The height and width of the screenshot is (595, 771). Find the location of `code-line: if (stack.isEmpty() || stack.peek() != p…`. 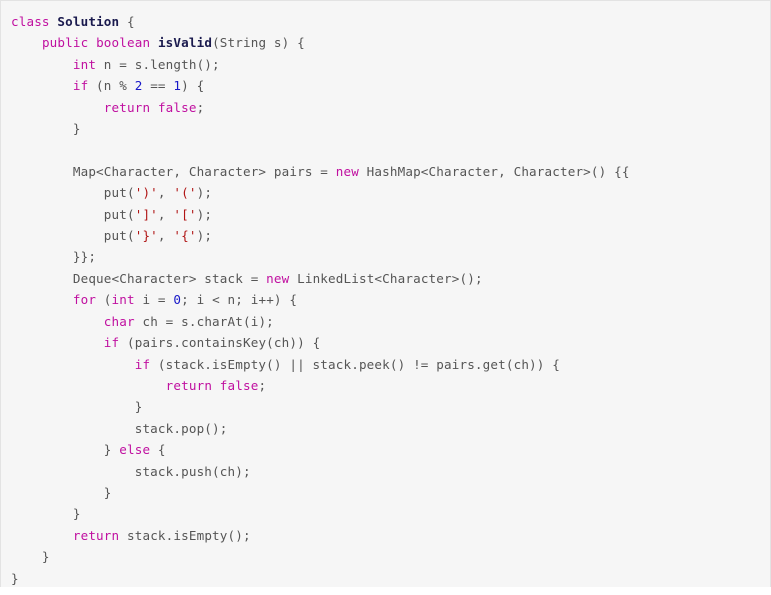

code-line: if (stack.isEmpty() || stack.peek() != p… is located at coordinates (347, 364).